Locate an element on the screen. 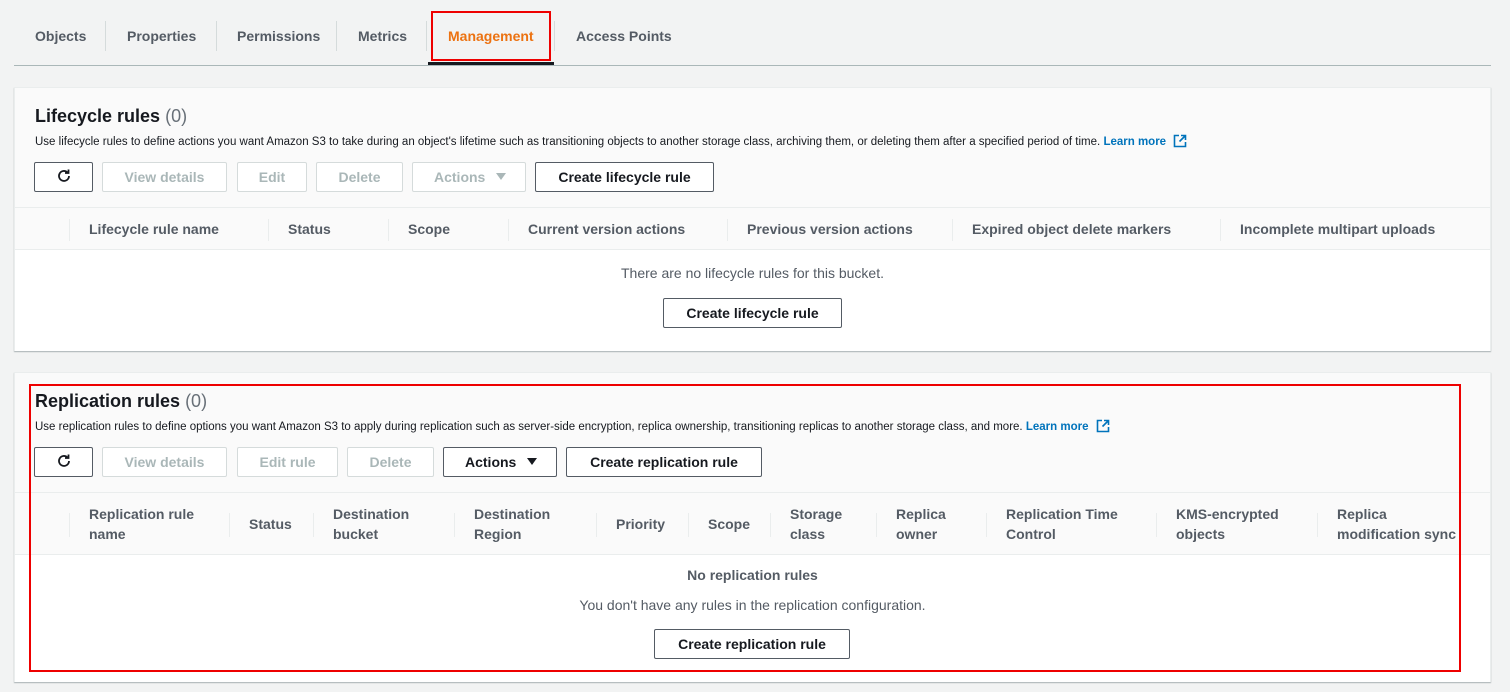  col-line: name is located at coordinates (107, 534).